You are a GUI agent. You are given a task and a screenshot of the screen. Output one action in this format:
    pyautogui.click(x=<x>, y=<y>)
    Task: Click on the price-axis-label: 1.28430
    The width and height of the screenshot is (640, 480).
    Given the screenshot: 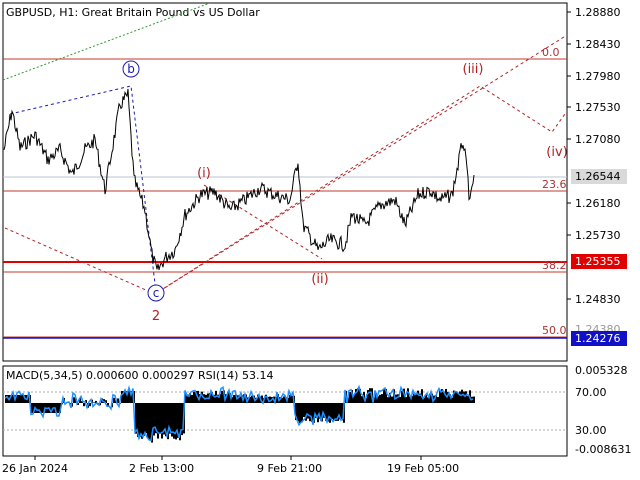 What is the action you would take?
    pyautogui.click(x=598, y=44)
    